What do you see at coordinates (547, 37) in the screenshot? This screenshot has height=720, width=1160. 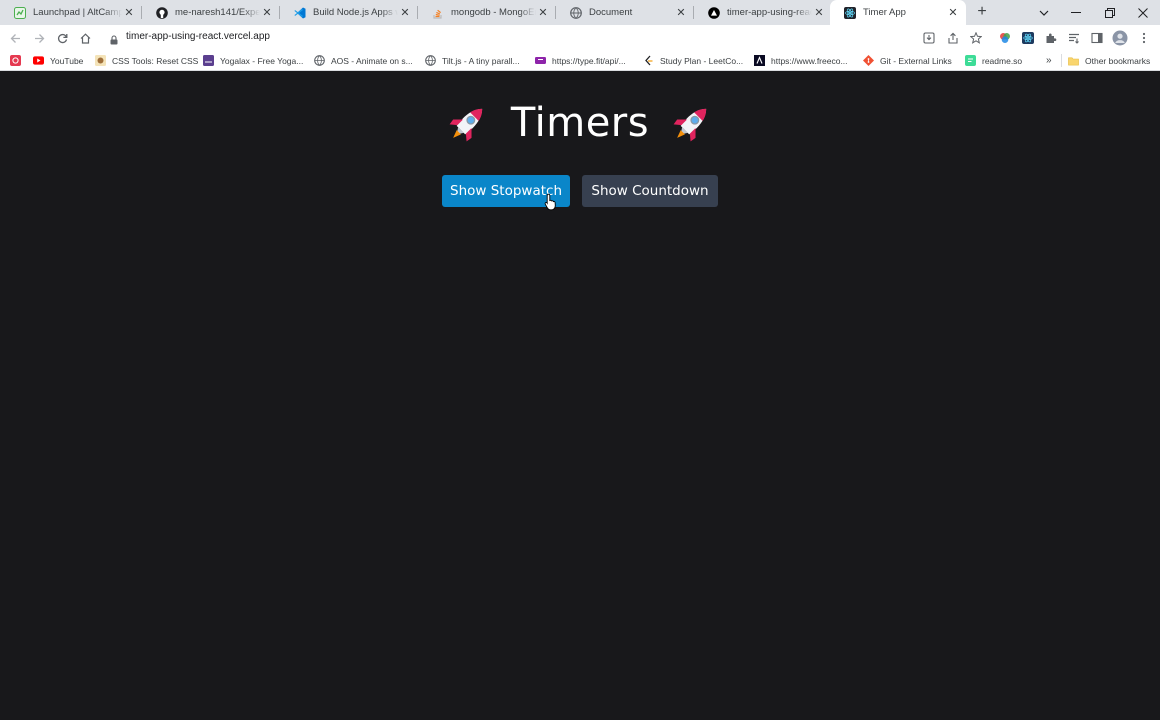 I see `address-bar: timer-app-using-react.vercel.app` at bounding box center [547, 37].